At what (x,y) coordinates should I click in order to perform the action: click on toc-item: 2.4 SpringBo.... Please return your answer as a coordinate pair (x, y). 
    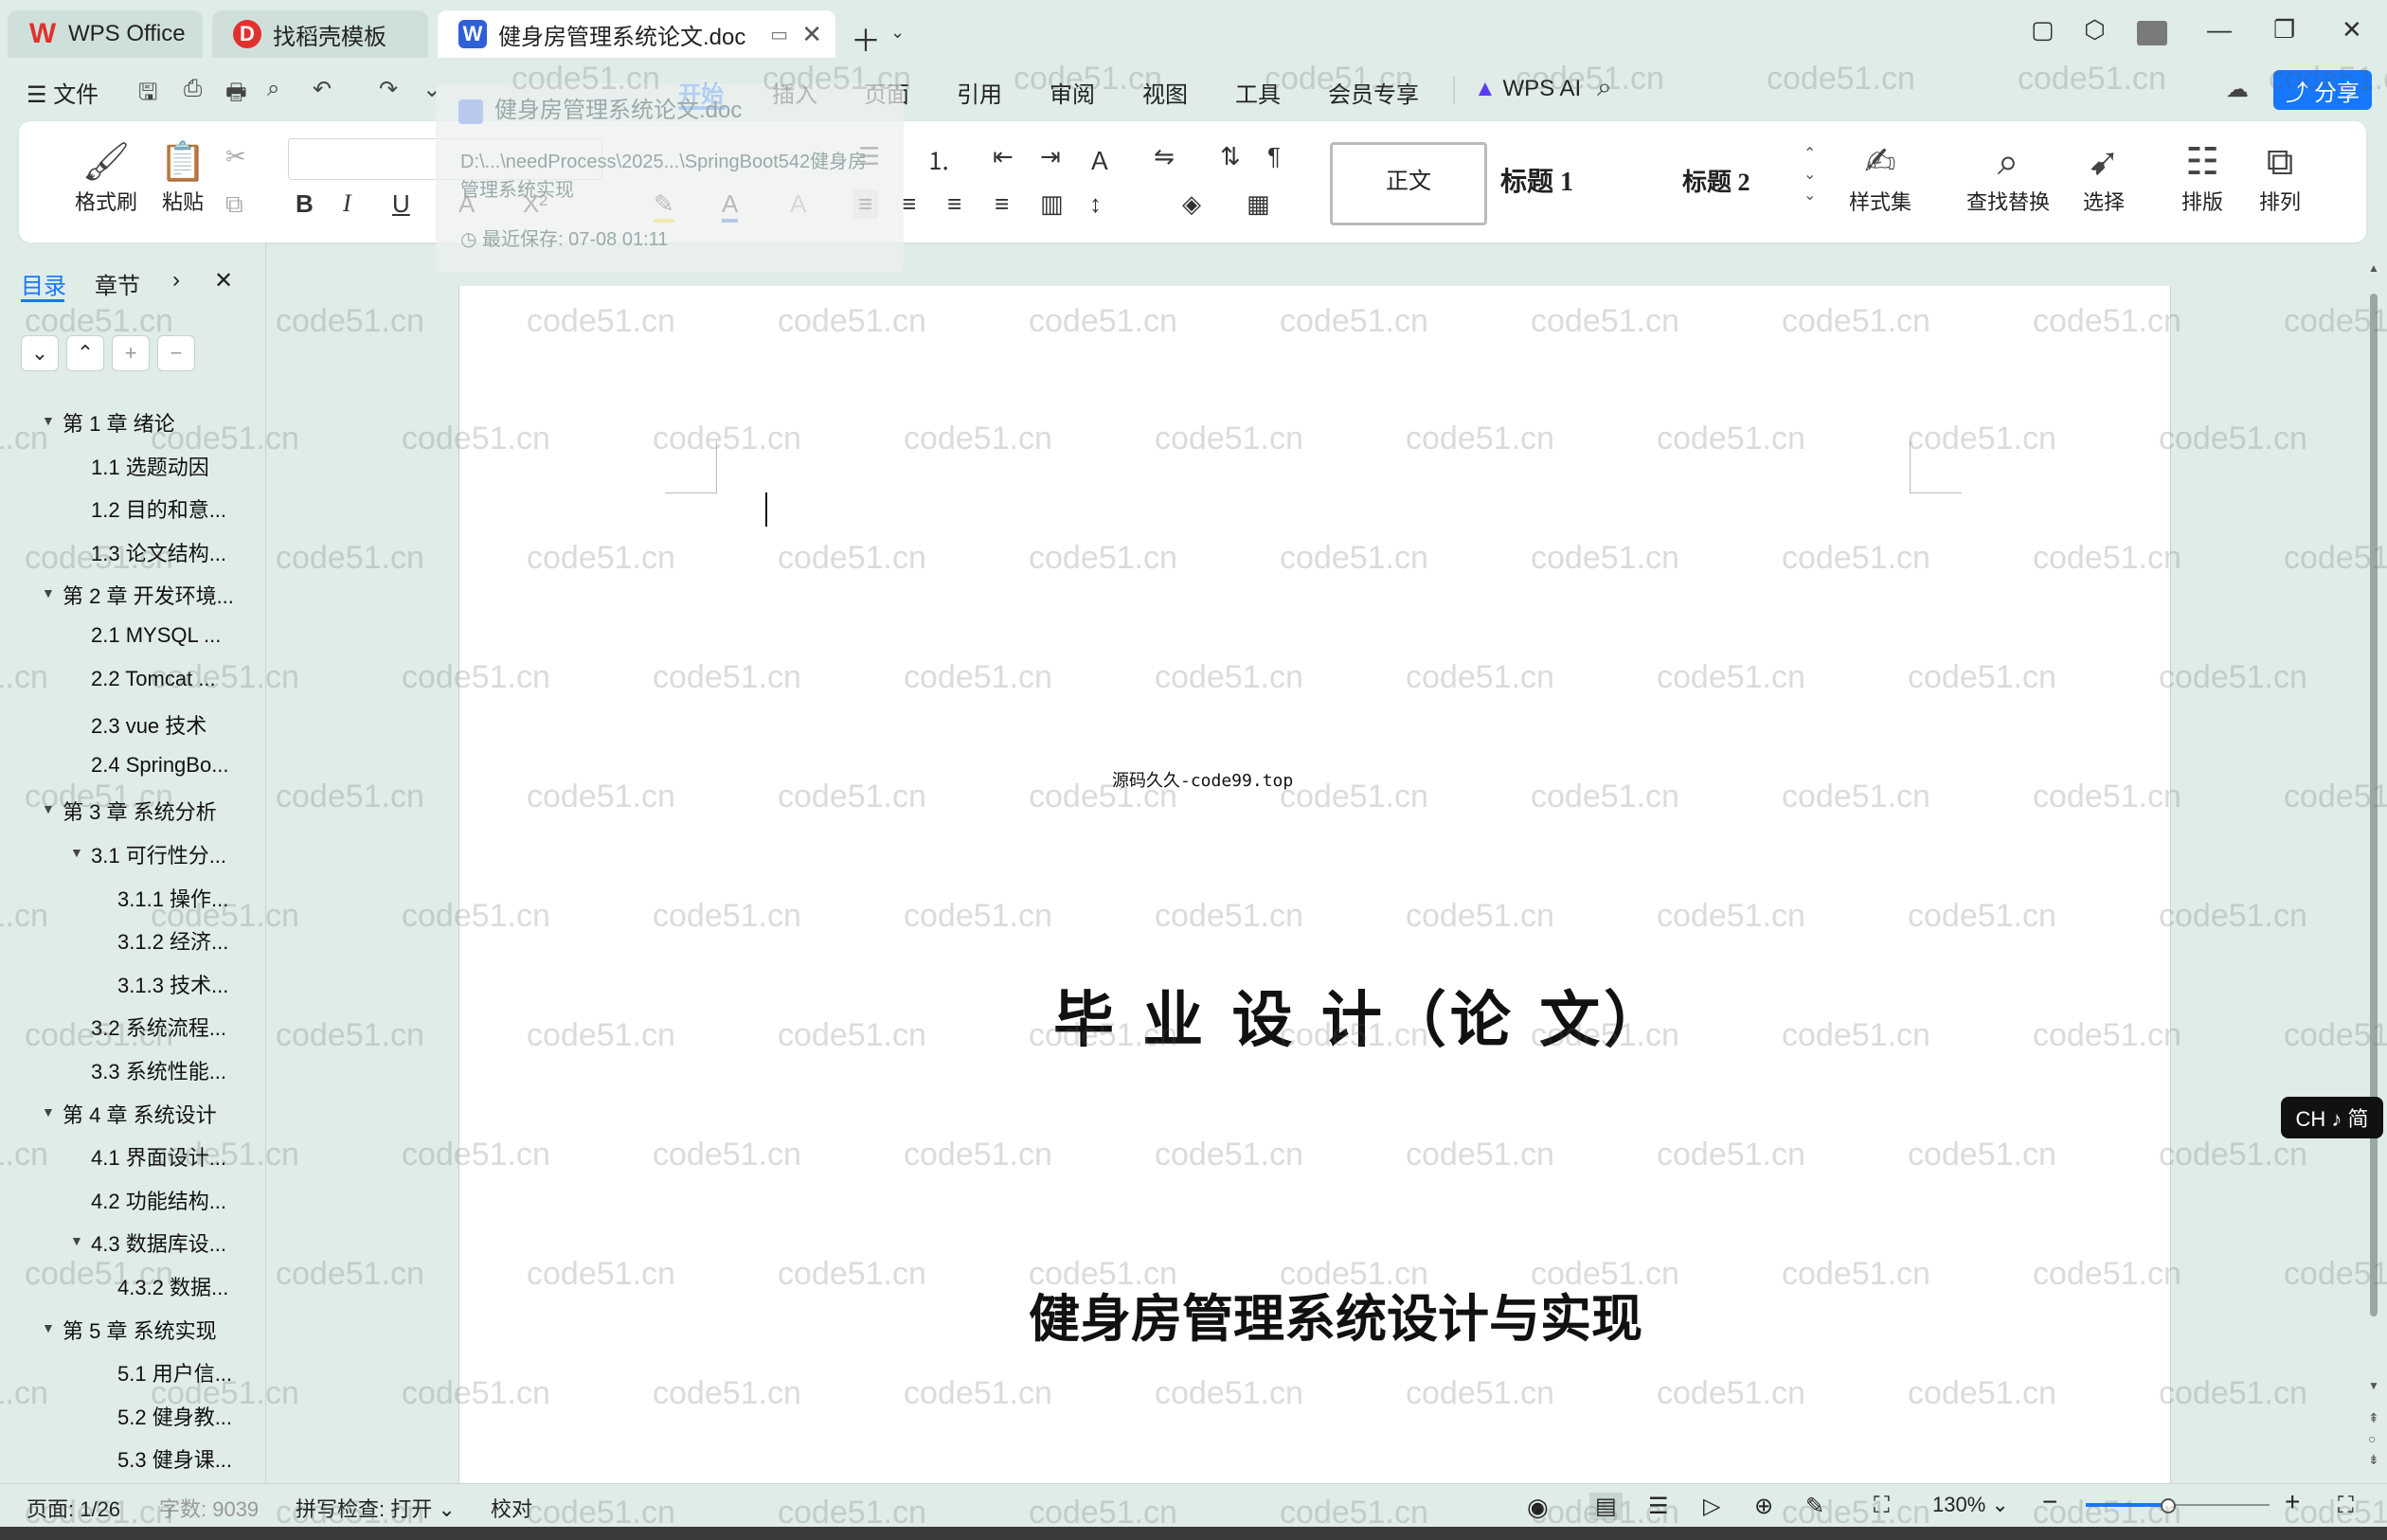
    Looking at the image, I should click on (160, 765).